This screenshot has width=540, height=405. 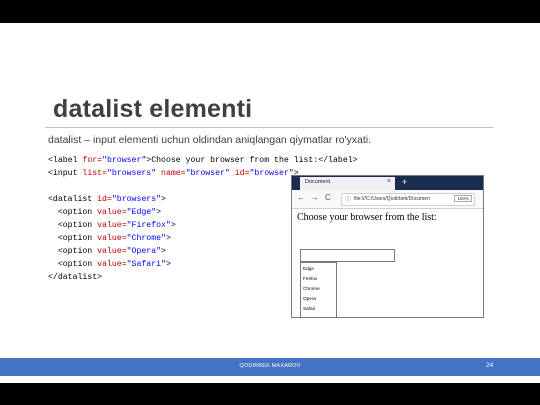 I want to click on code-token: "Opera", so click(x=144, y=251).